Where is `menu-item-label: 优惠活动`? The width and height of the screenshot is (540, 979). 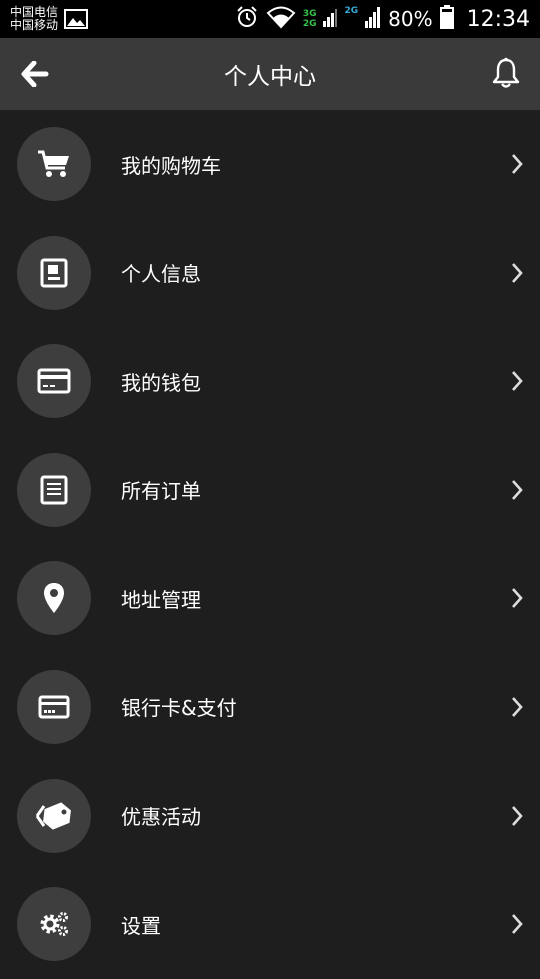
menu-item-label: 优惠活动 is located at coordinates (161, 817).